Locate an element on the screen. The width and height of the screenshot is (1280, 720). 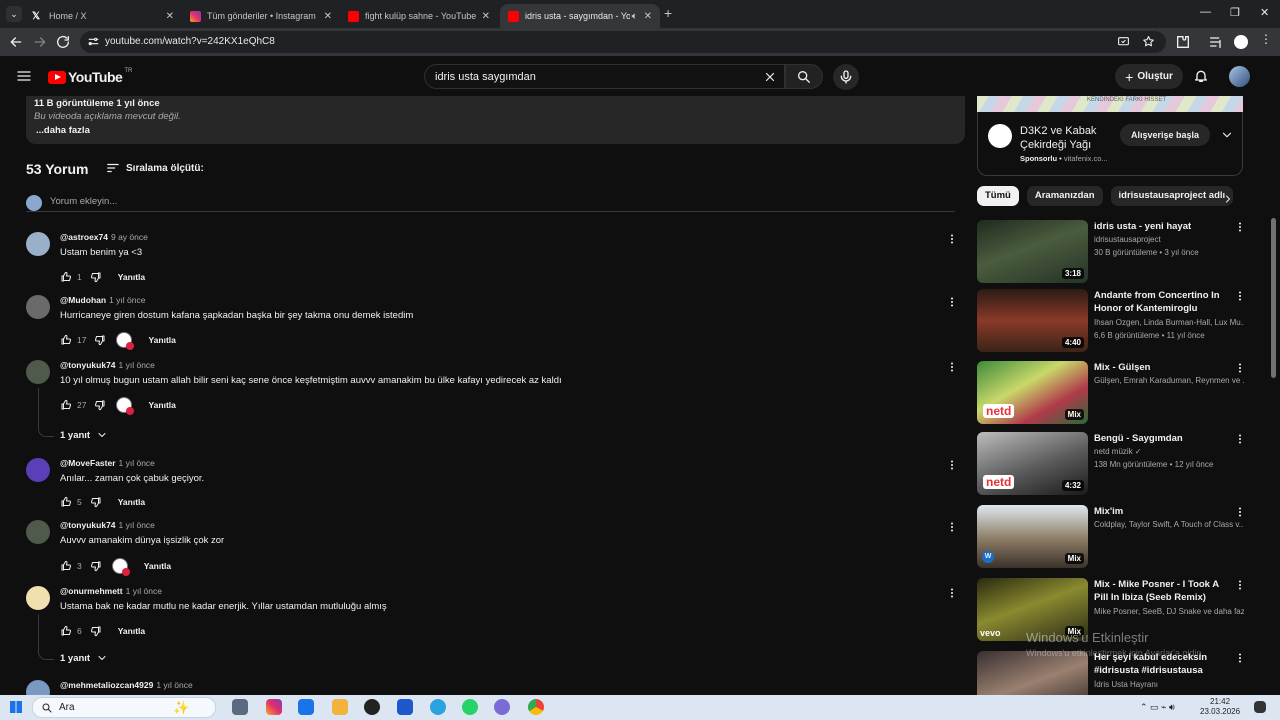
notification-center-icon is located at coordinates (1260, 707).